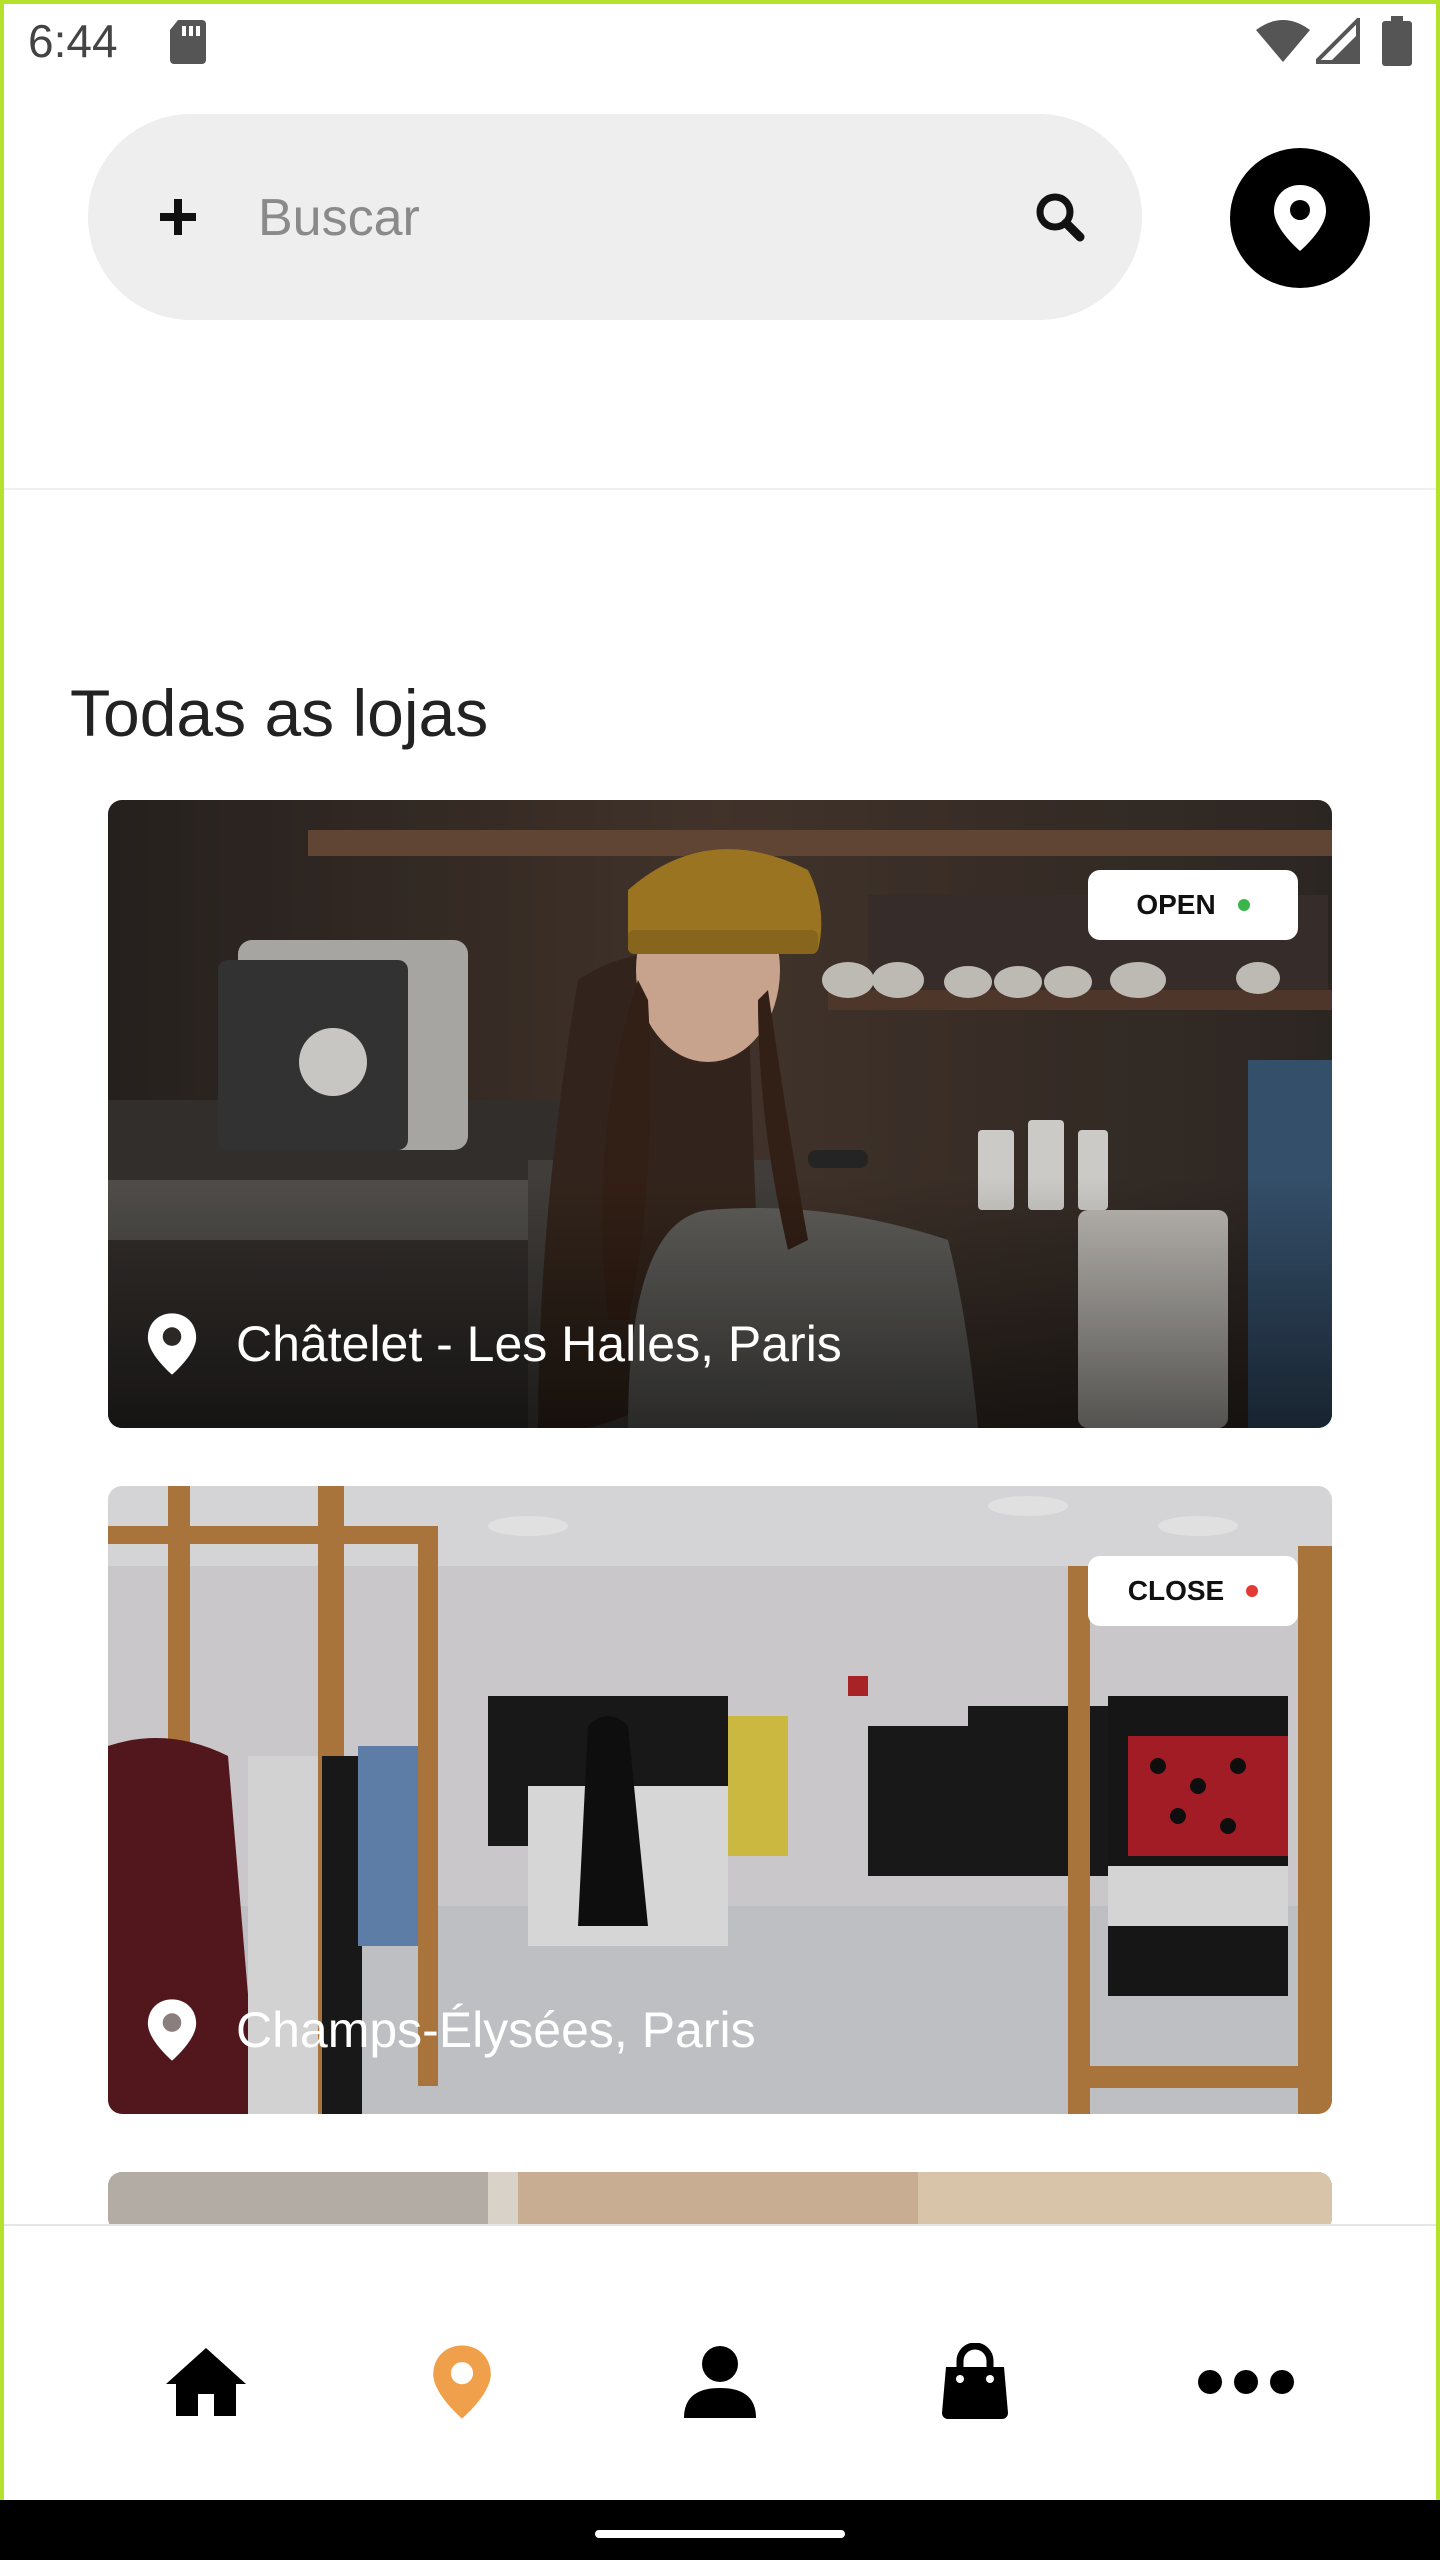 The width and height of the screenshot is (1440, 2560). Describe the element at coordinates (1283, 41) in the screenshot. I see `wifi-icon` at that location.